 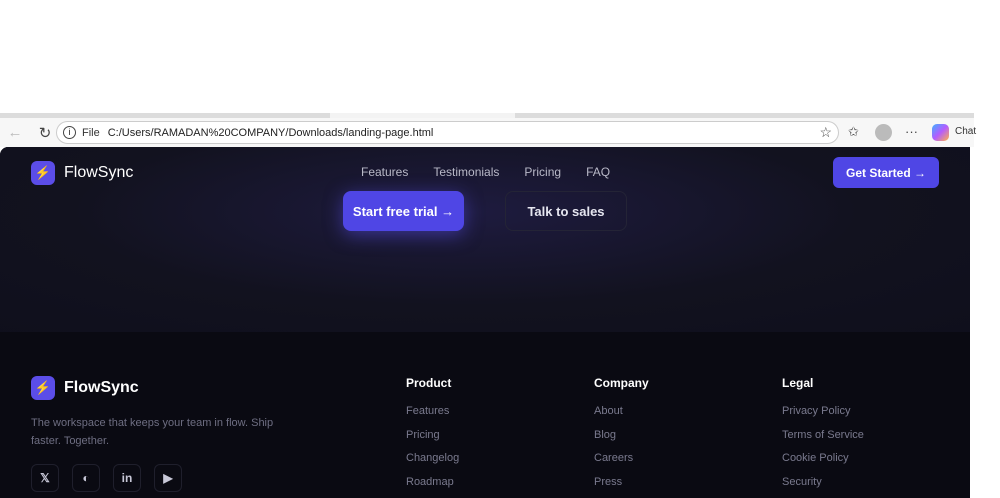 What do you see at coordinates (621, 483) in the screenshot?
I see `footer-link: Press` at bounding box center [621, 483].